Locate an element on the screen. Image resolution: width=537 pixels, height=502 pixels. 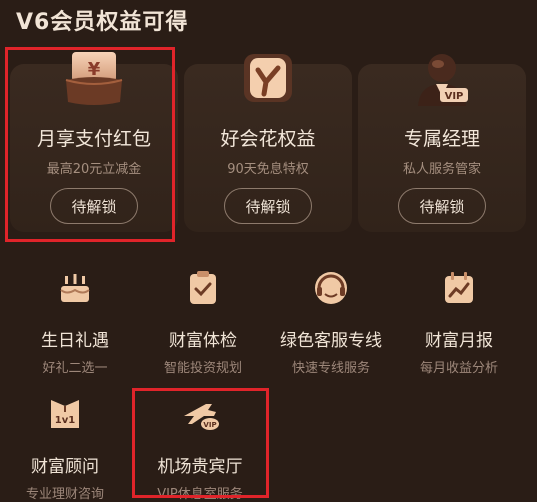
benefit-green-hotline: 绿色客服专线 快速专线服务 is located at coordinates (331, 322).